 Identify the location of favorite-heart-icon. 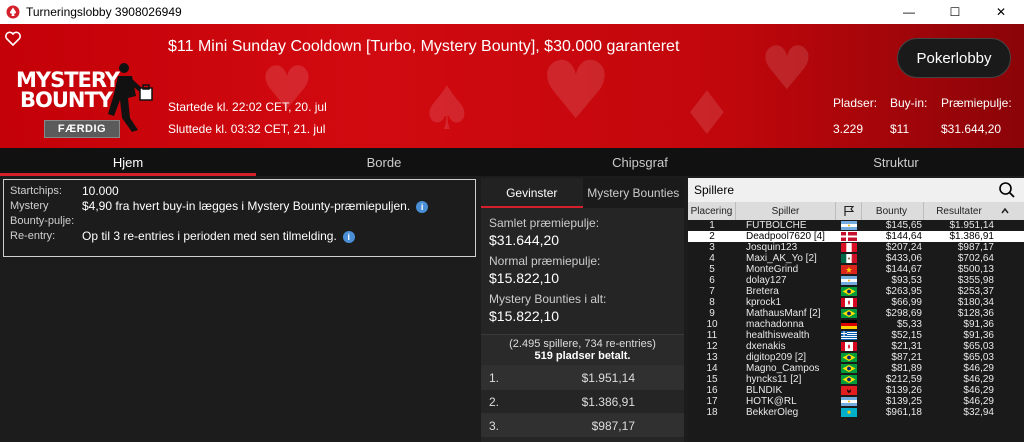
(13, 39).